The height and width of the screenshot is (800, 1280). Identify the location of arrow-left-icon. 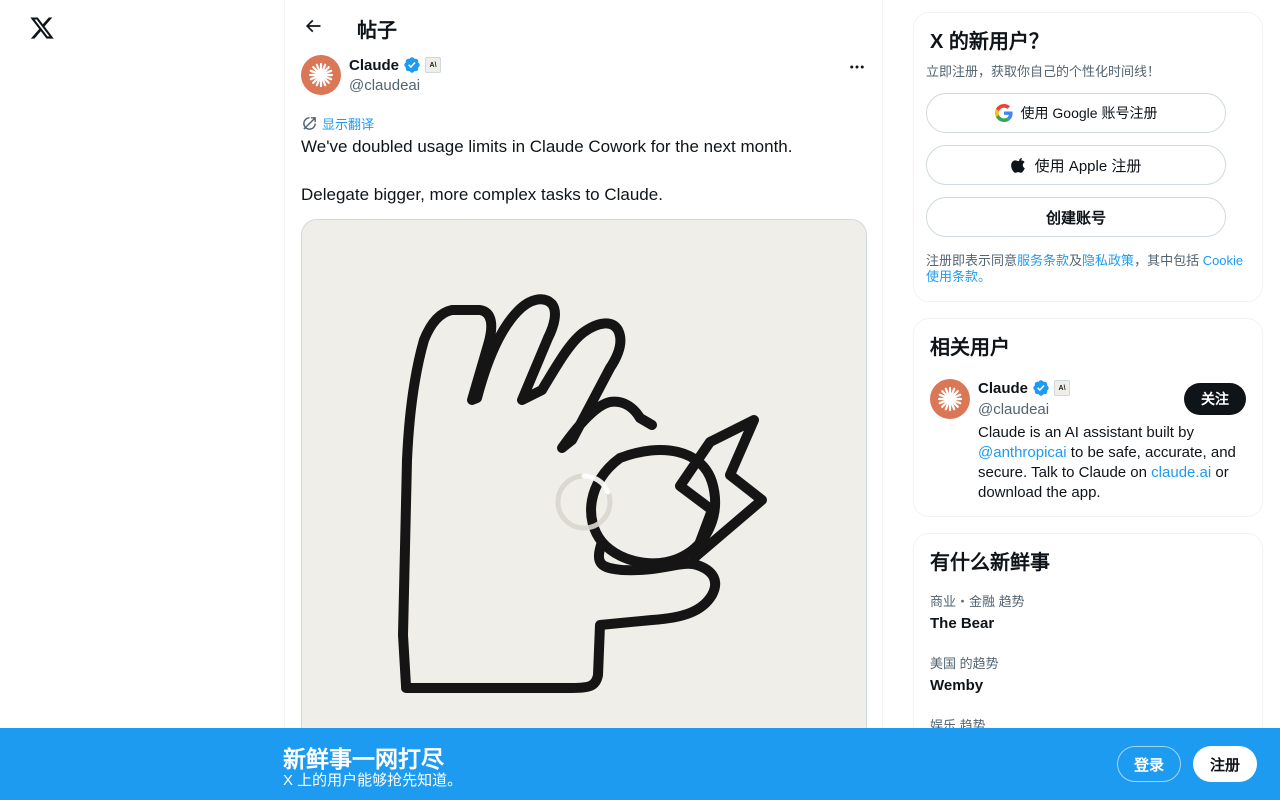
(313, 26).